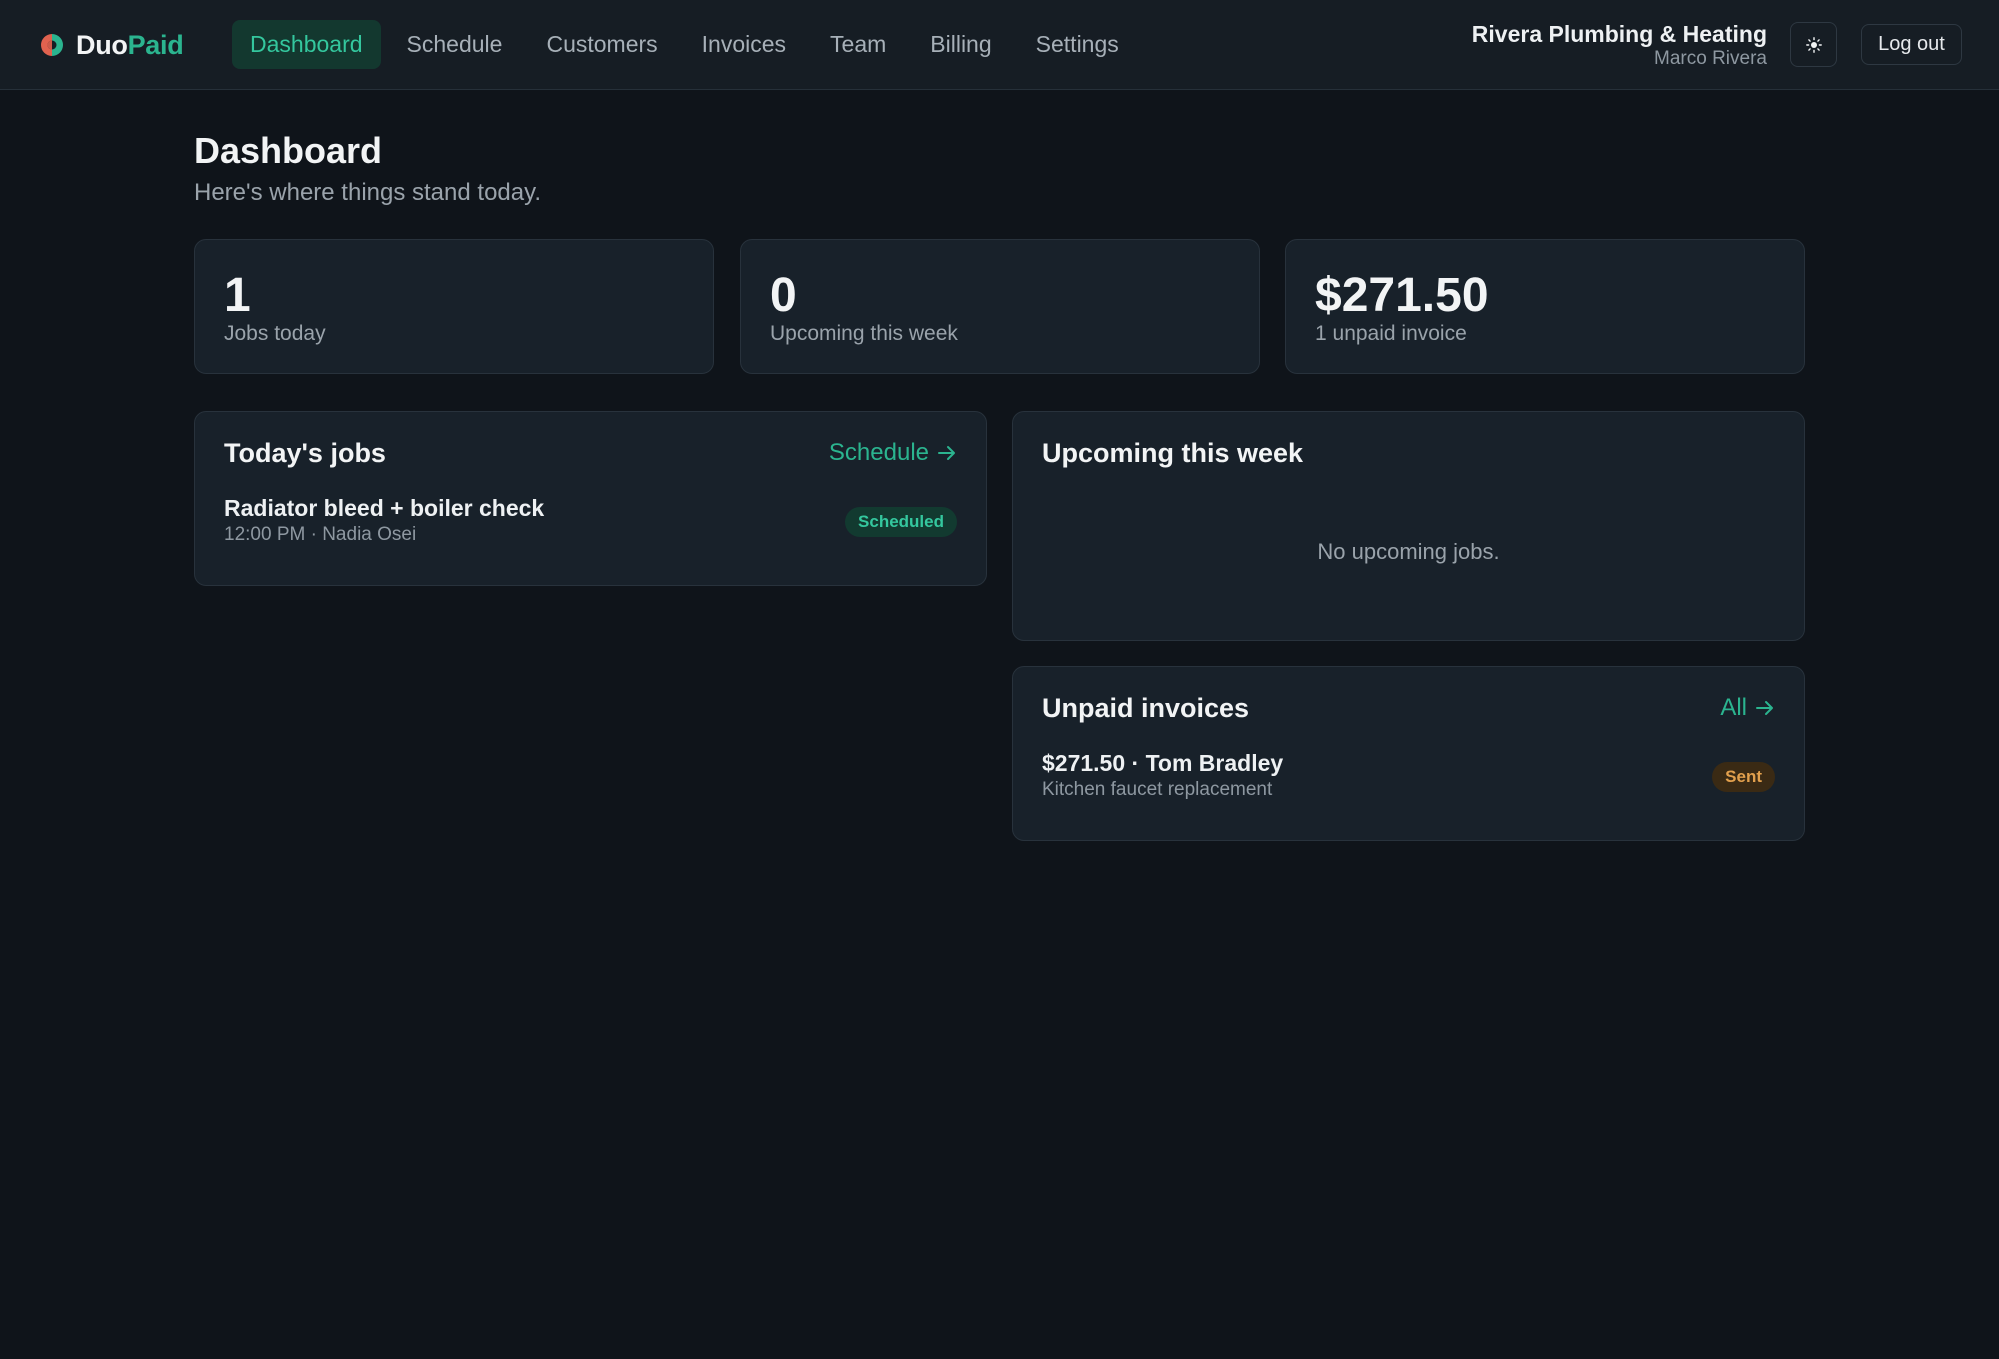 Image resolution: width=1999 pixels, height=1359 pixels. I want to click on theme-toggle-button, so click(1813, 44).